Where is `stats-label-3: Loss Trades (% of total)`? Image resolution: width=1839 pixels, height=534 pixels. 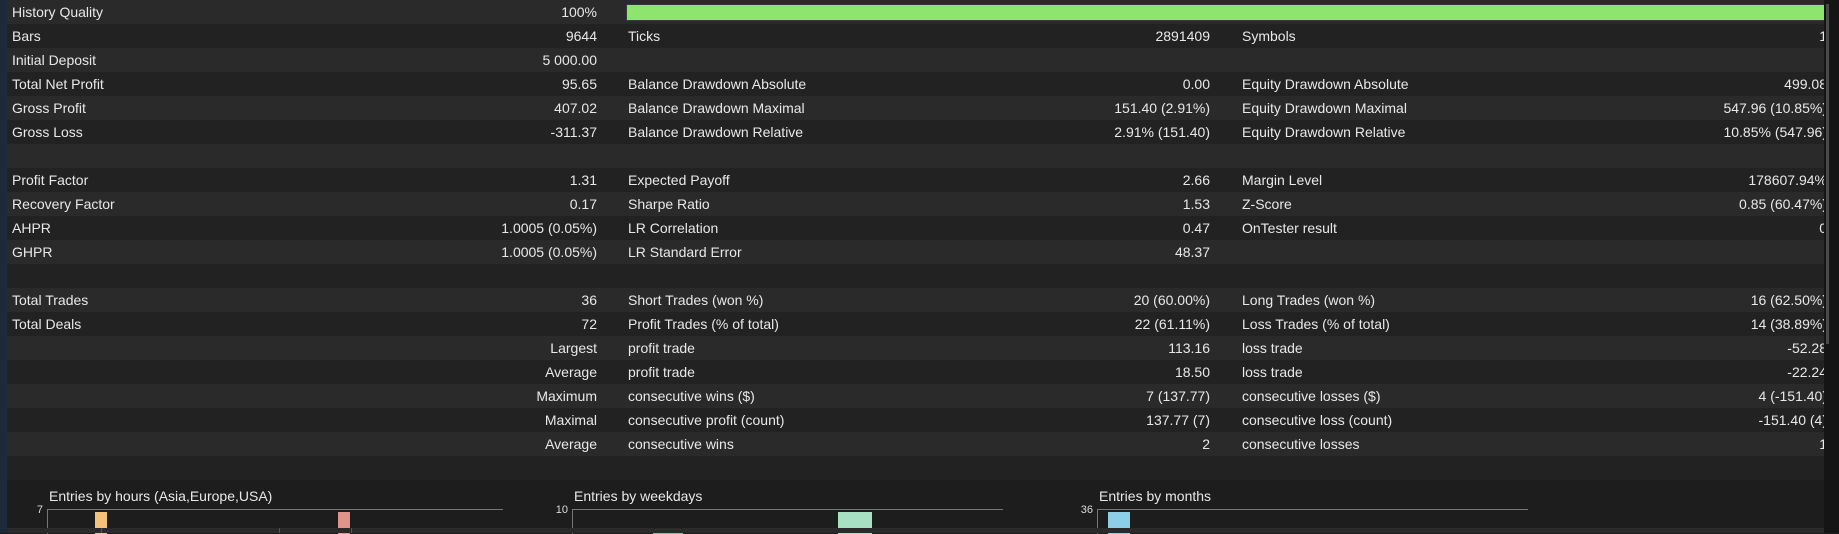
stats-label-3: Loss Trades (% of total) is located at coordinates (1316, 324).